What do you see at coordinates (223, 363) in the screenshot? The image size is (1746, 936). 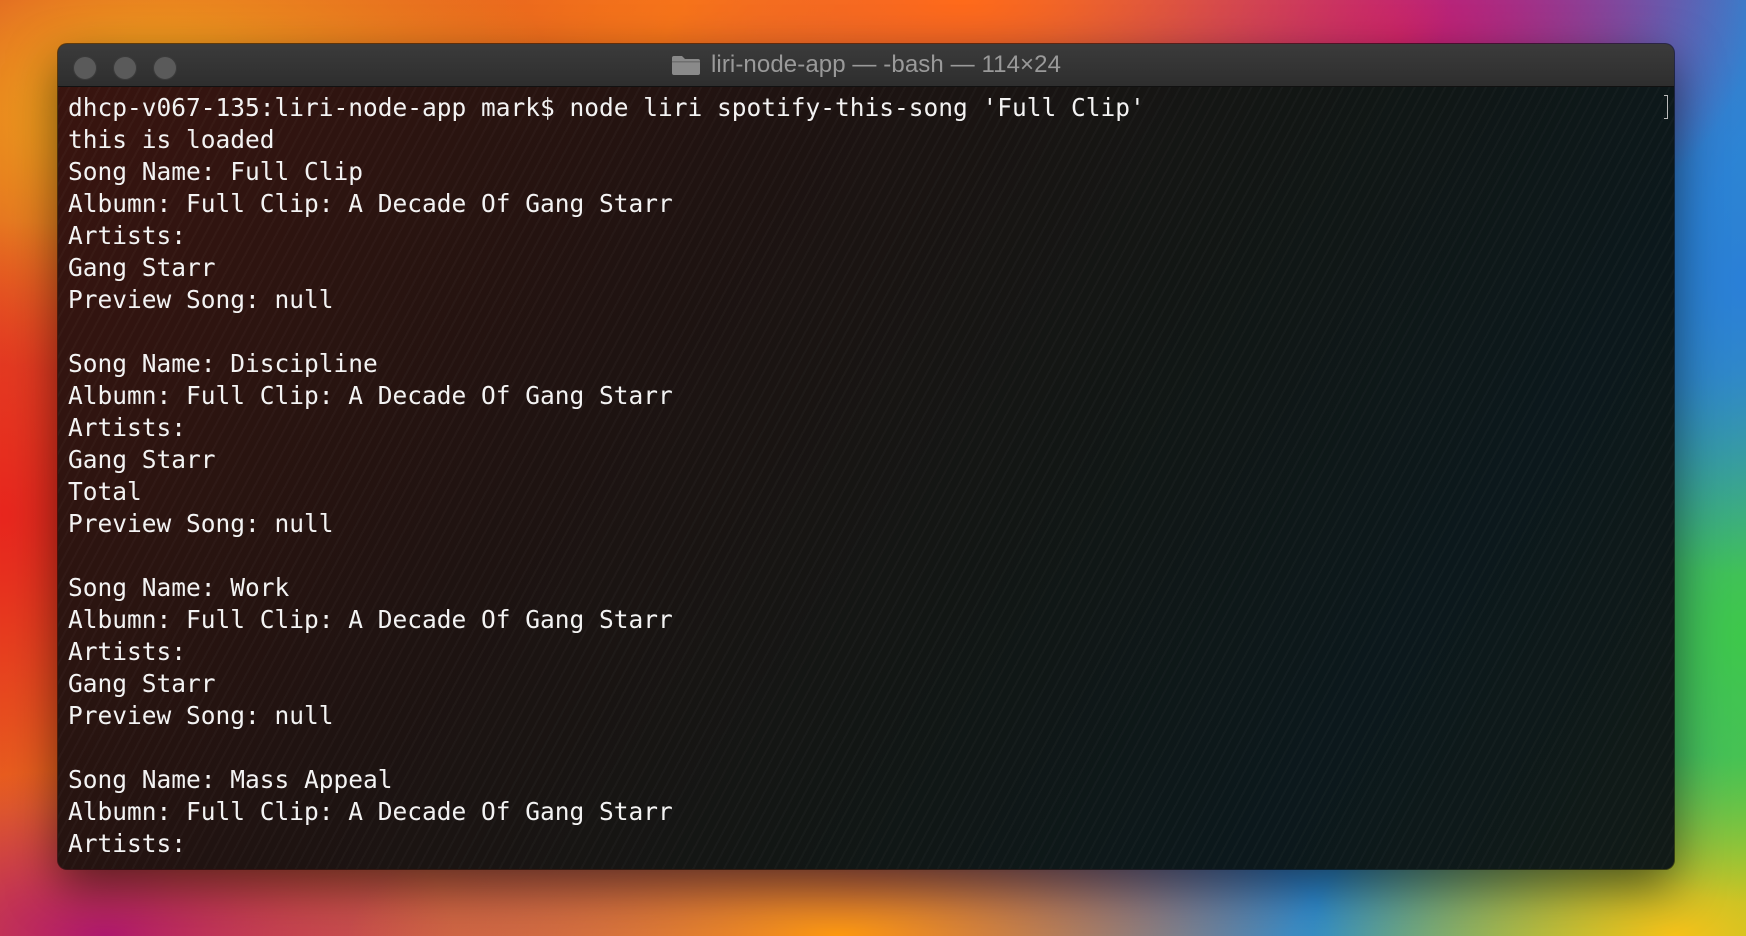 I see `terminal-line: Song Name: Discipline` at bounding box center [223, 363].